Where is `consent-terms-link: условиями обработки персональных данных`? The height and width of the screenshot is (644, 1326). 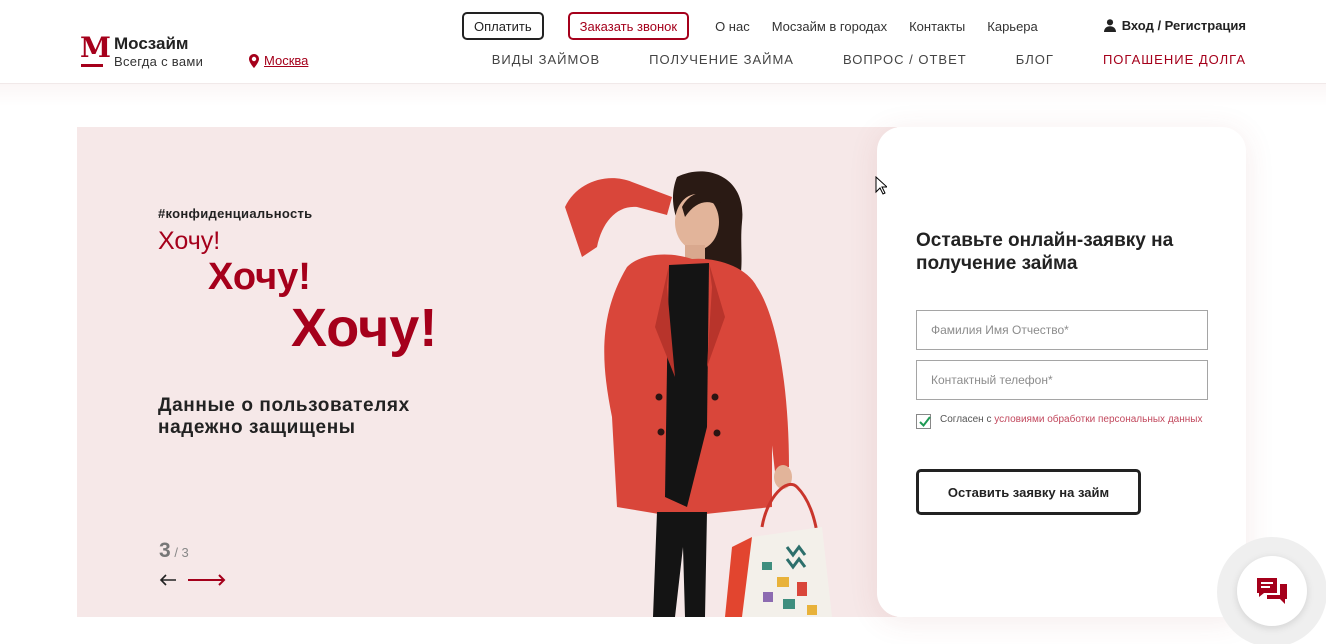
consent-terms-link: условиями обработки персональных данных is located at coordinates (1098, 419).